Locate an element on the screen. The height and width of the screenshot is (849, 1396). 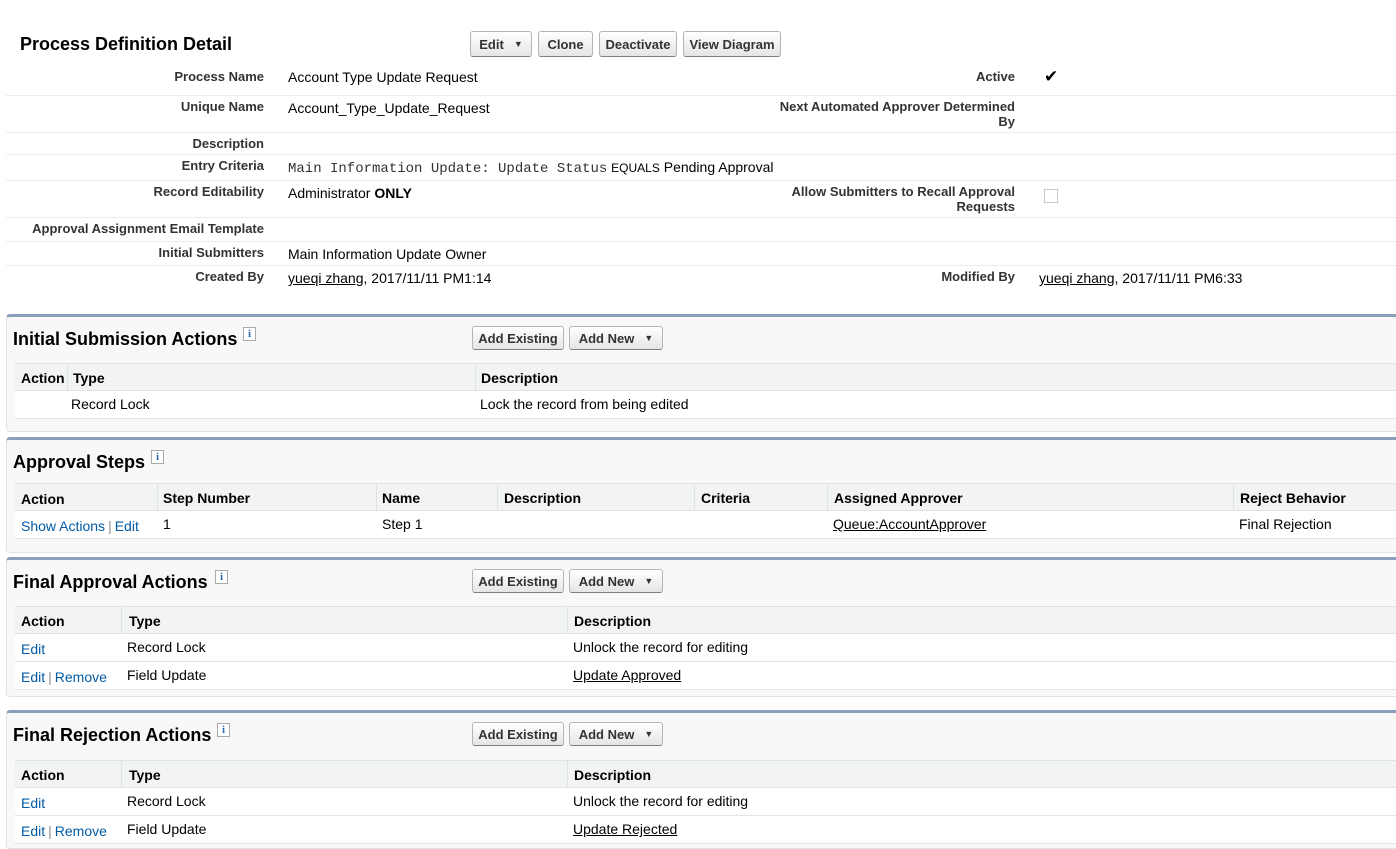
row-actions: Edit is located at coordinates (33, 803).